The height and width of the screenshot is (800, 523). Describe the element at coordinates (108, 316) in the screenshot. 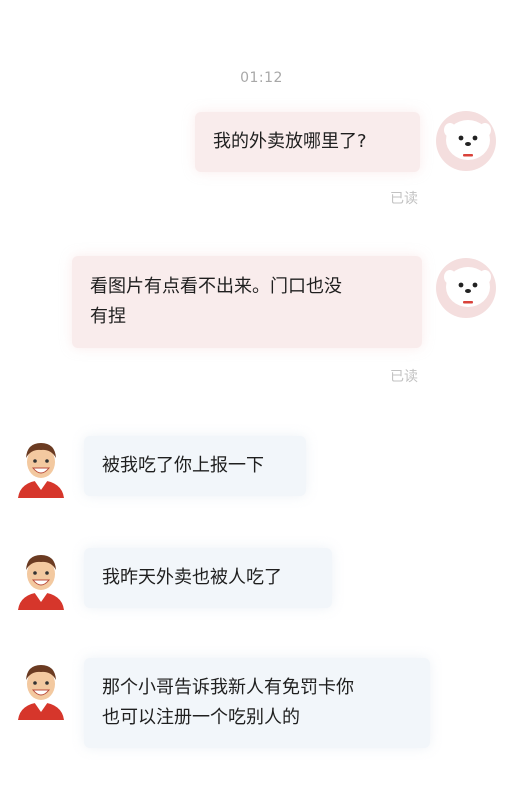

I see `message-text-line: 有捏` at that location.